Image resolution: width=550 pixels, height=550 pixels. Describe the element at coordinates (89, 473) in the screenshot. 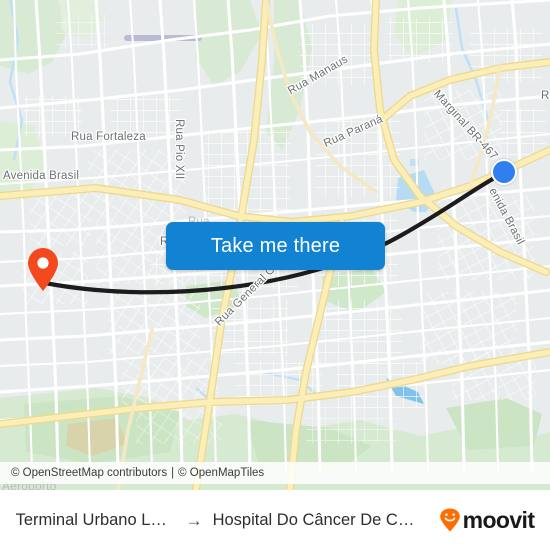

I see `attribution-osm: © OpenStreetMap contributors` at that location.